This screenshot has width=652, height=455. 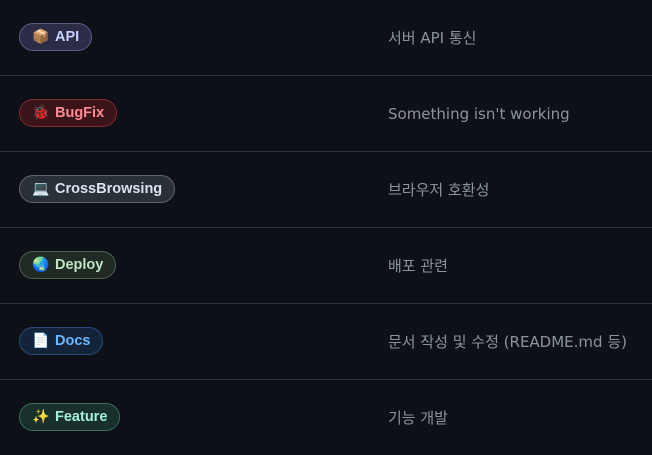 I want to click on page-icon: 📄, so click(x=41, y=341).